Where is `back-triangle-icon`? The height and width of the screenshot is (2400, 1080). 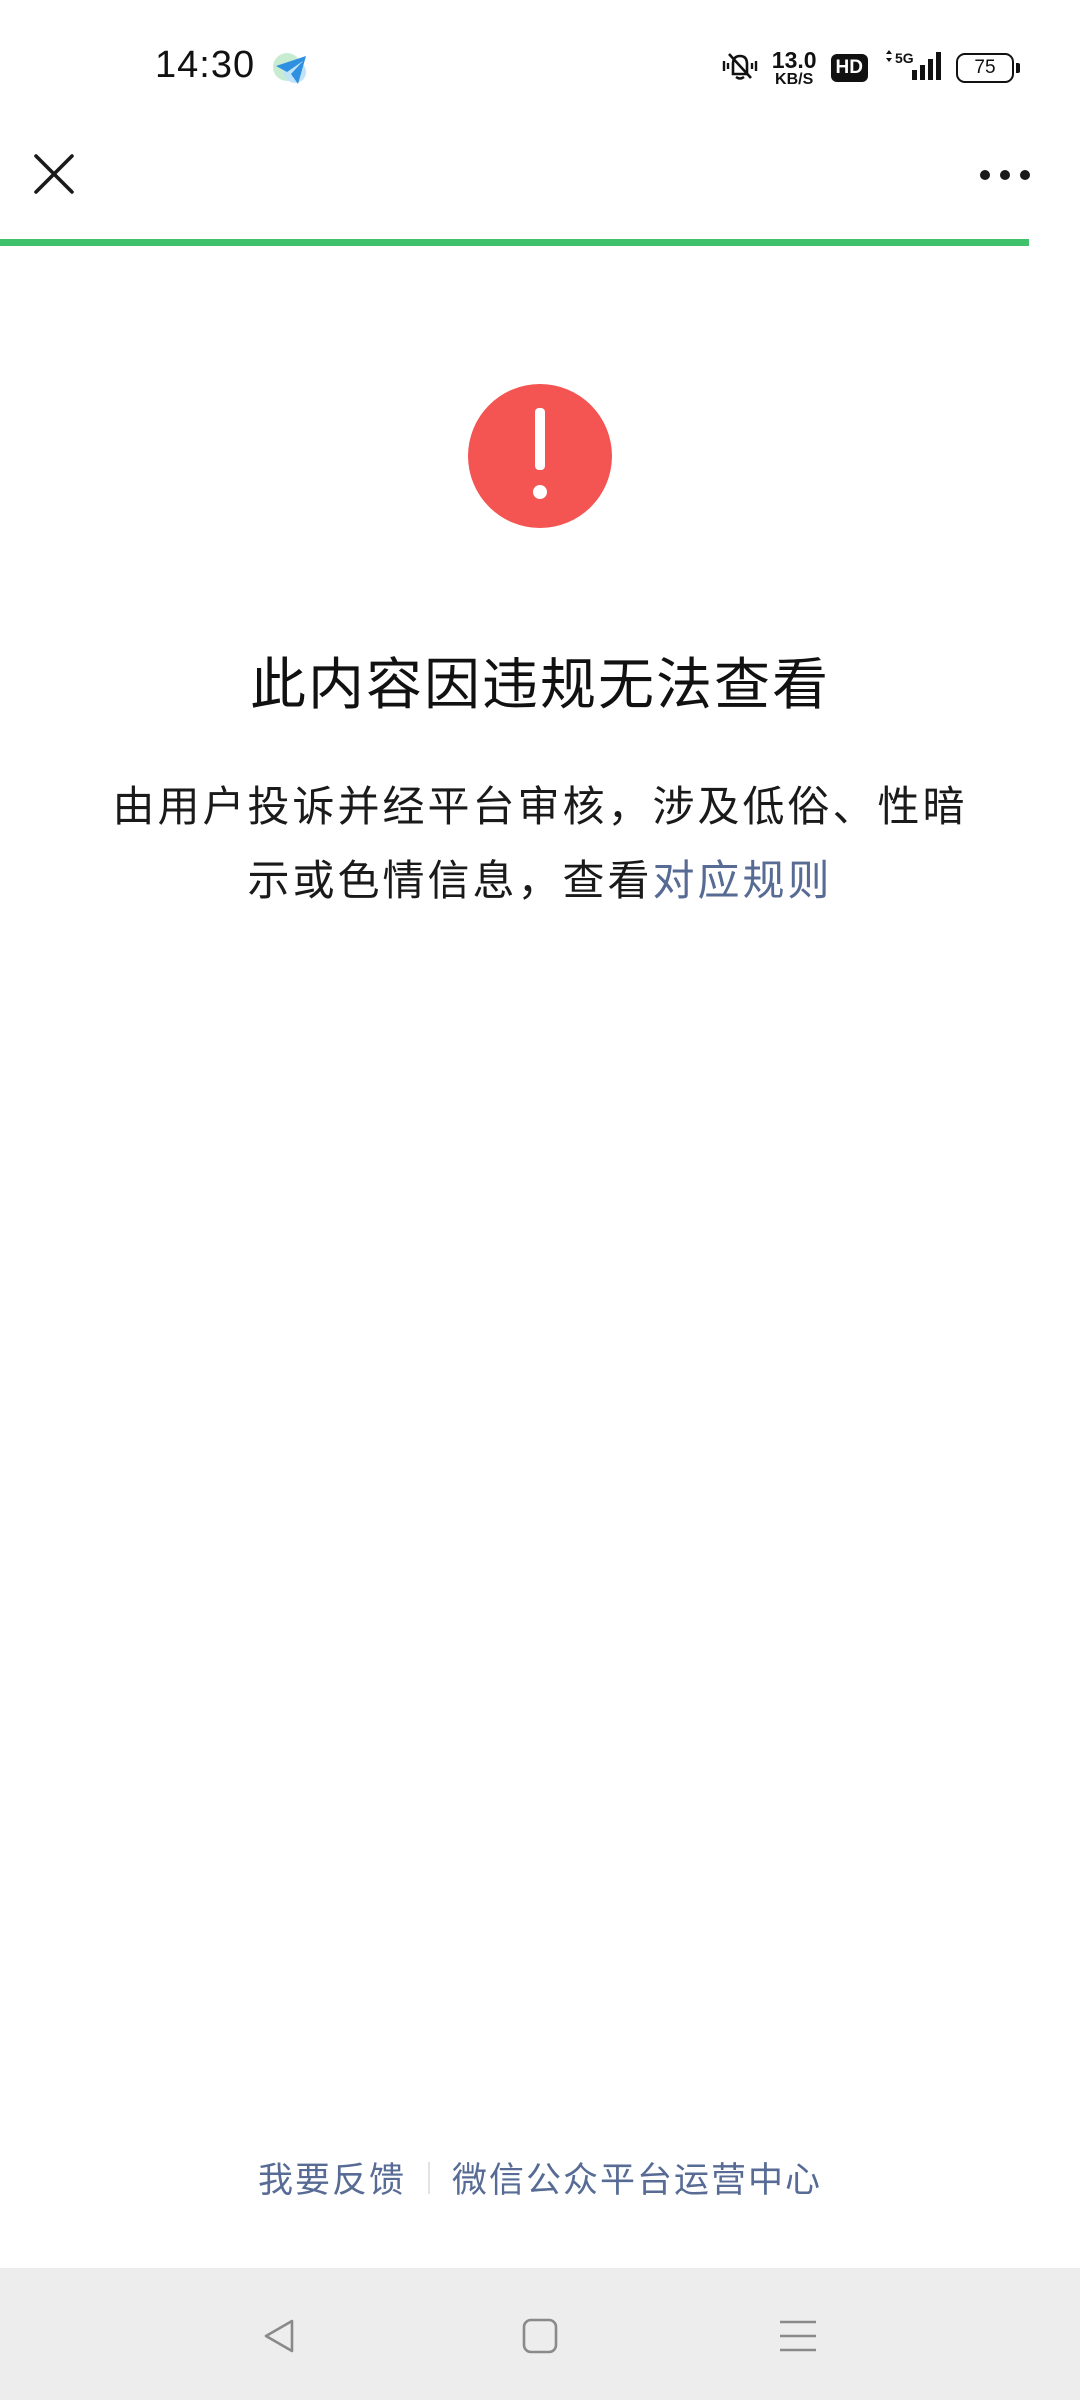
back-triangle-icon is located at coordinates (279, 2336).